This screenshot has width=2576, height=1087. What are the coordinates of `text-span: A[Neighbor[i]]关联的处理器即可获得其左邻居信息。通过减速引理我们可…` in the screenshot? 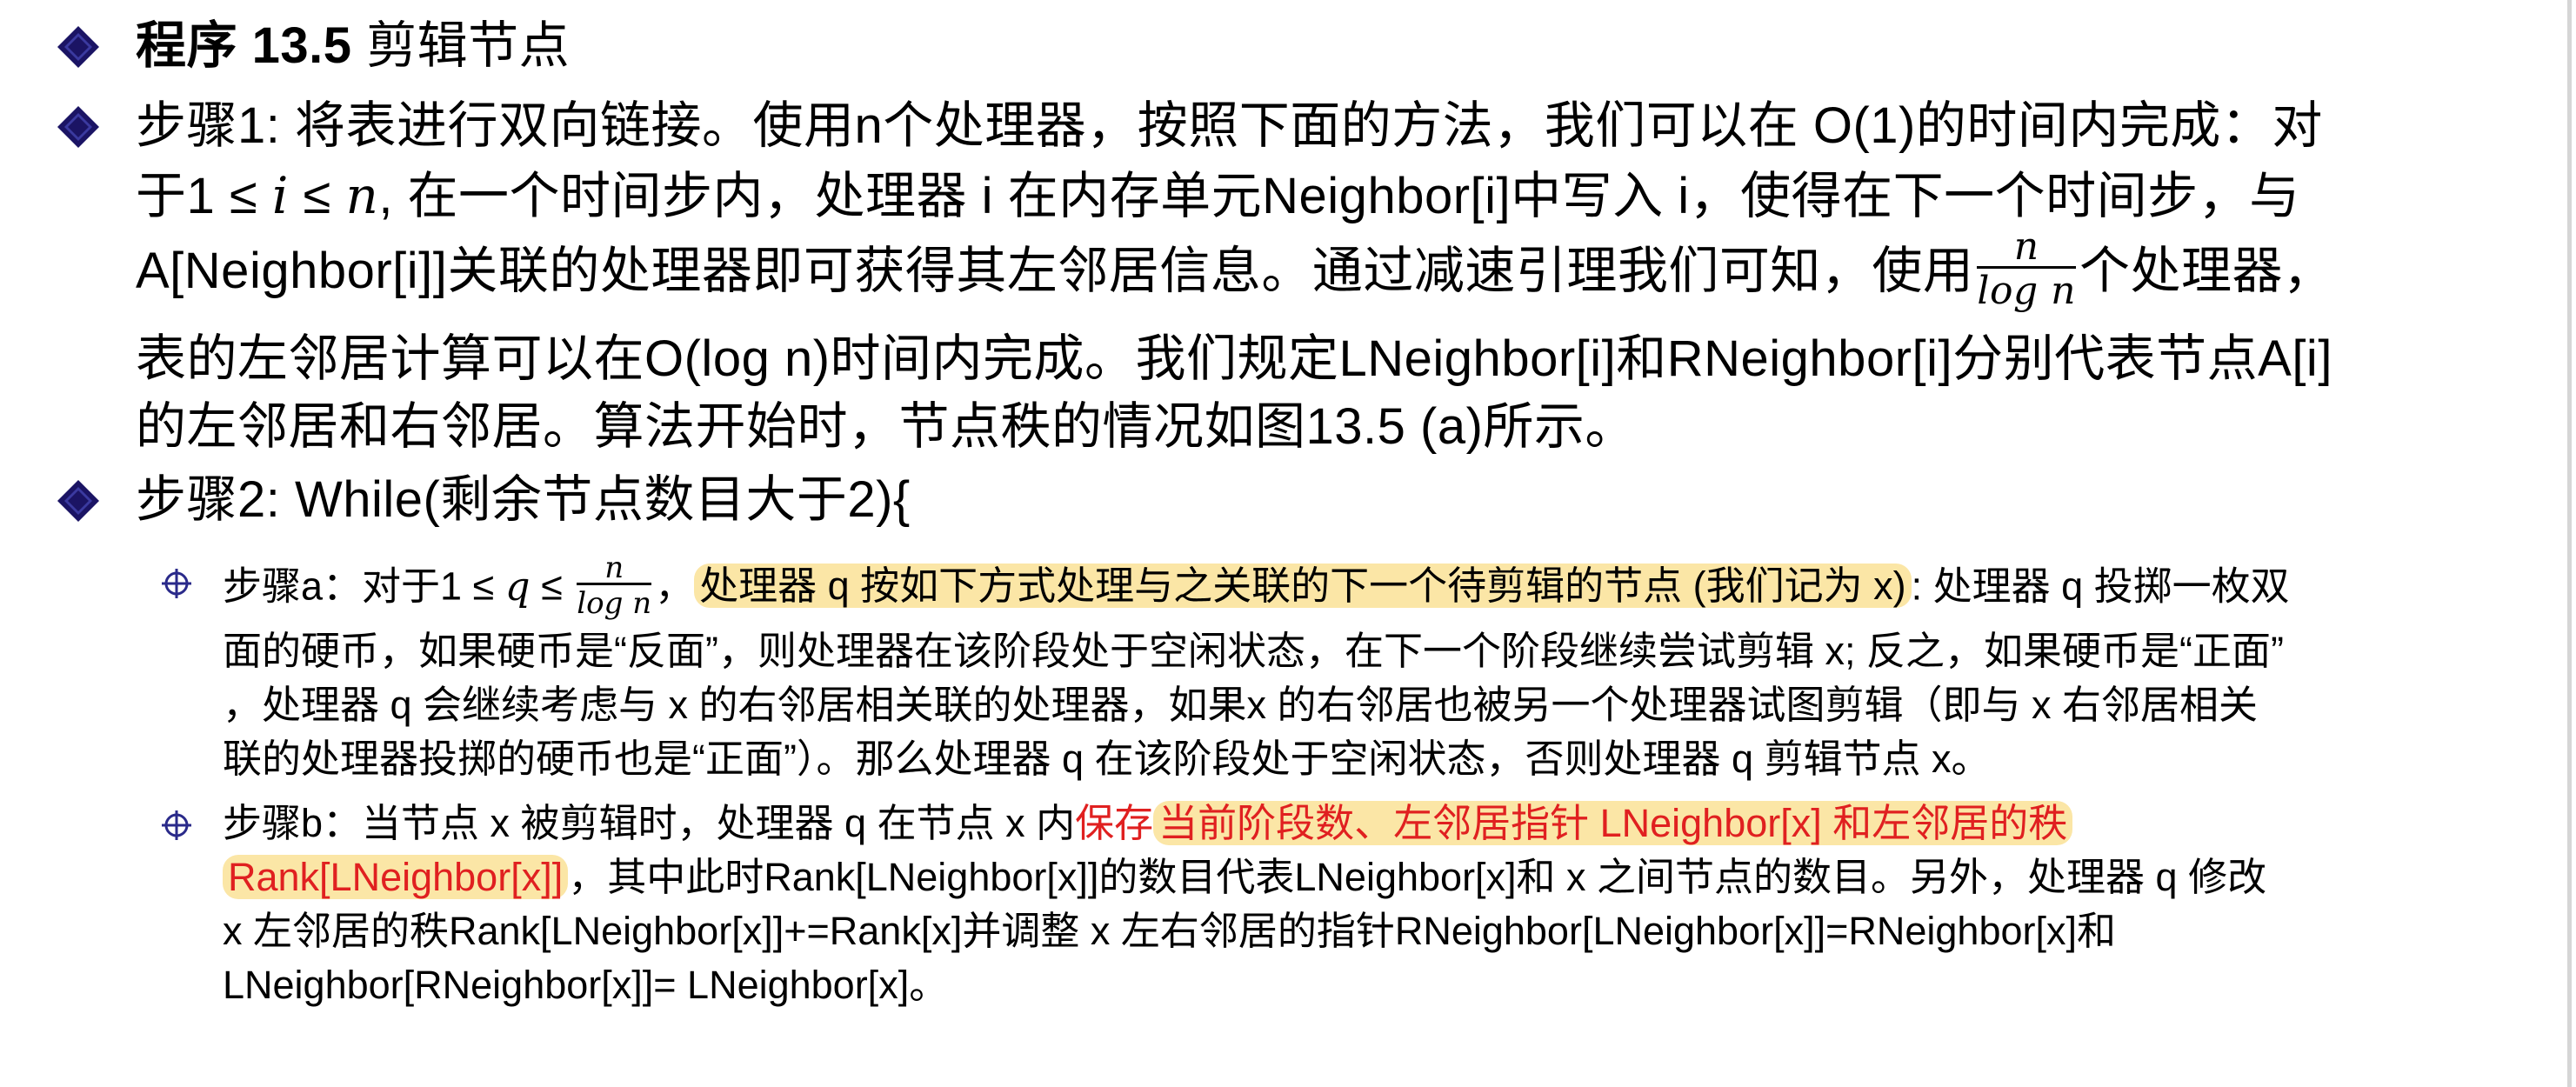 It's located at (1055, 270).